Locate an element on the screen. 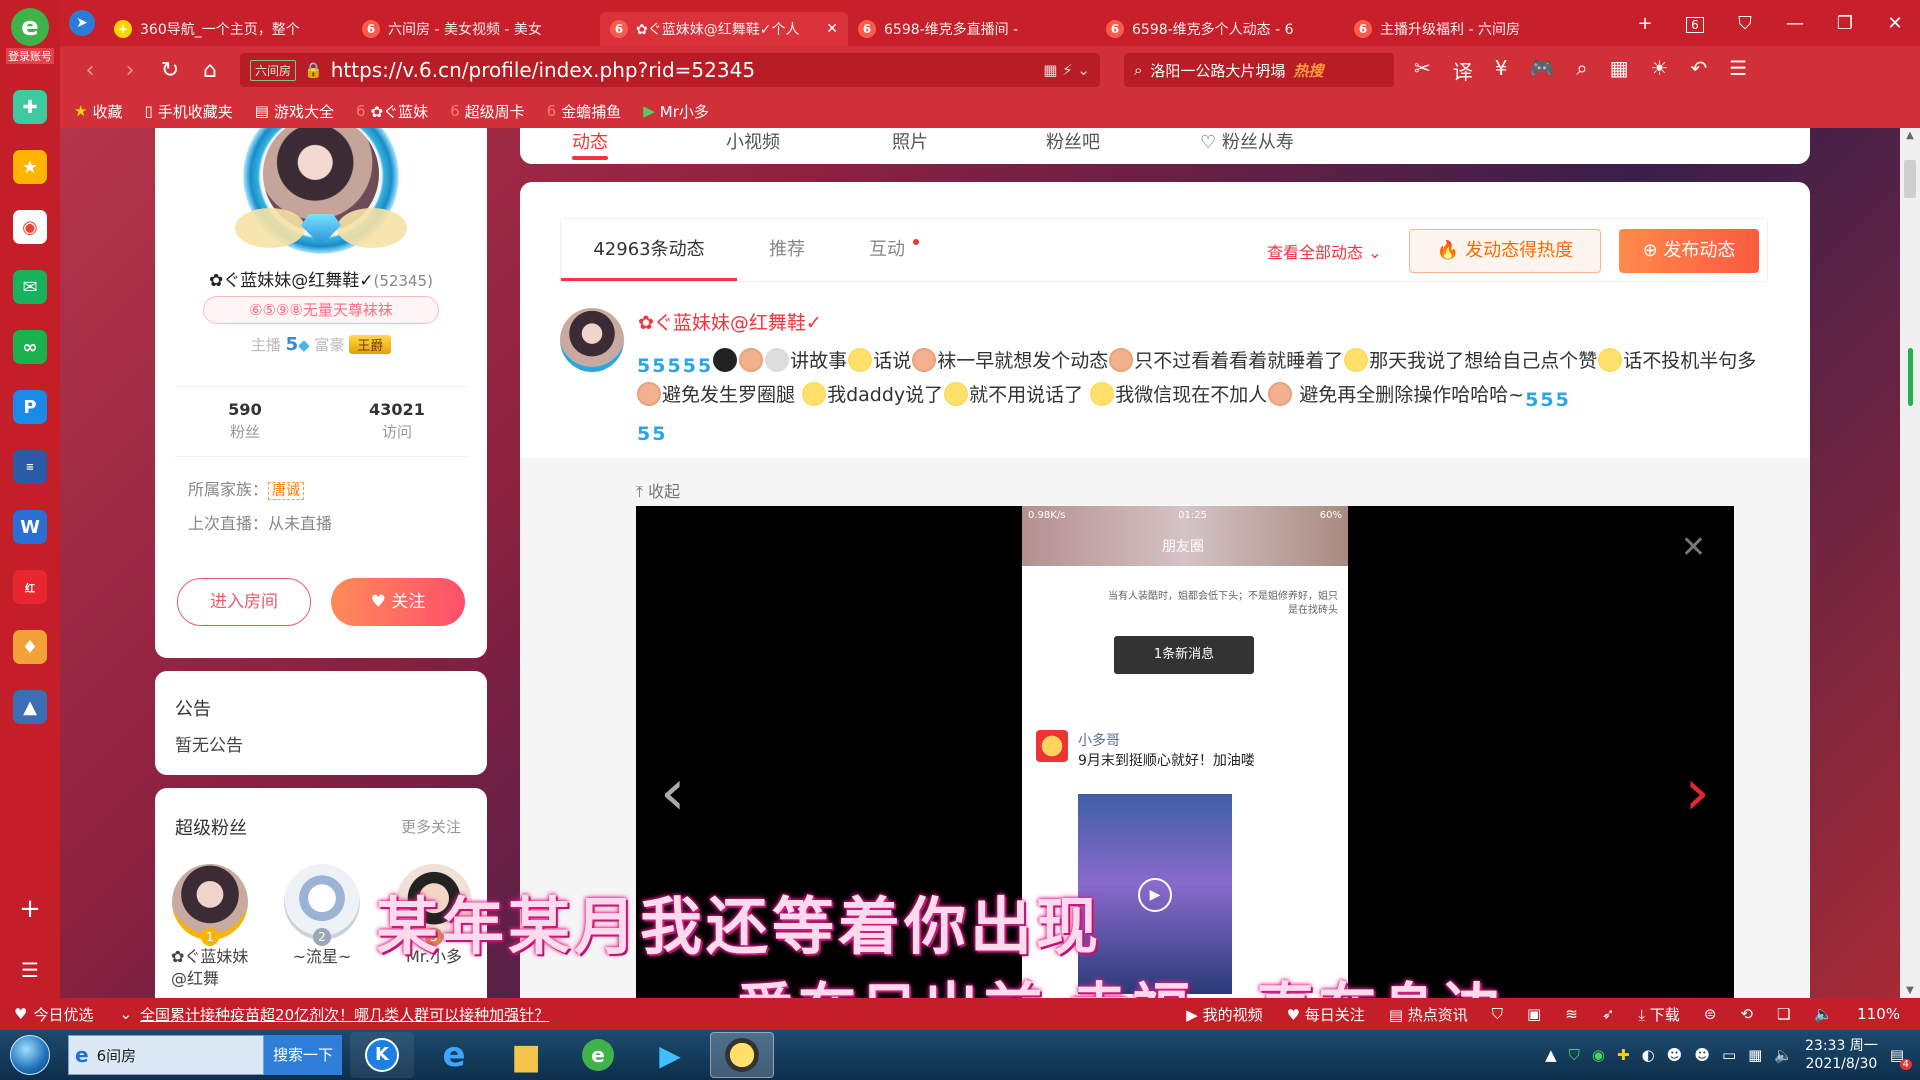  zoom-level: 110% is located at coordinates (1878, 1014).